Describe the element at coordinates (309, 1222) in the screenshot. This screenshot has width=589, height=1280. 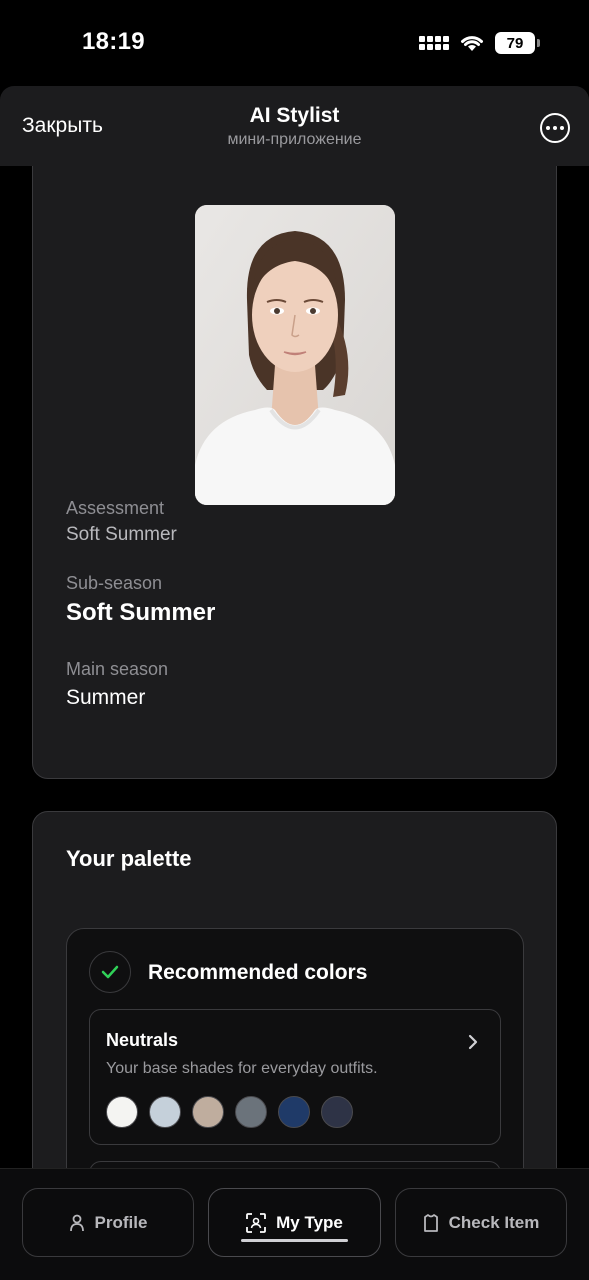
I see `nav-my-type-label: My Type` at that location.